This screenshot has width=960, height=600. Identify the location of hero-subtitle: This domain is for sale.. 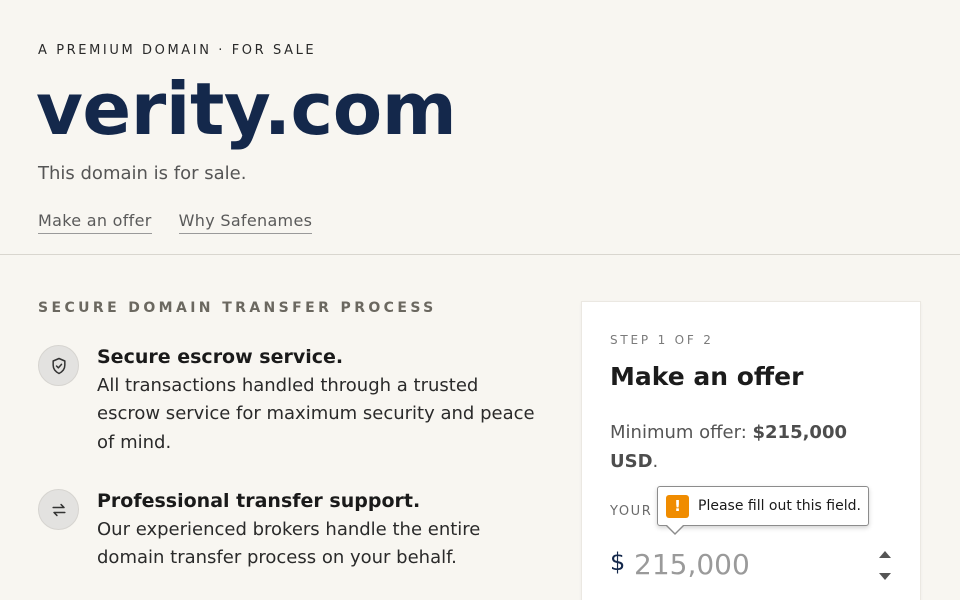
(142, 173).